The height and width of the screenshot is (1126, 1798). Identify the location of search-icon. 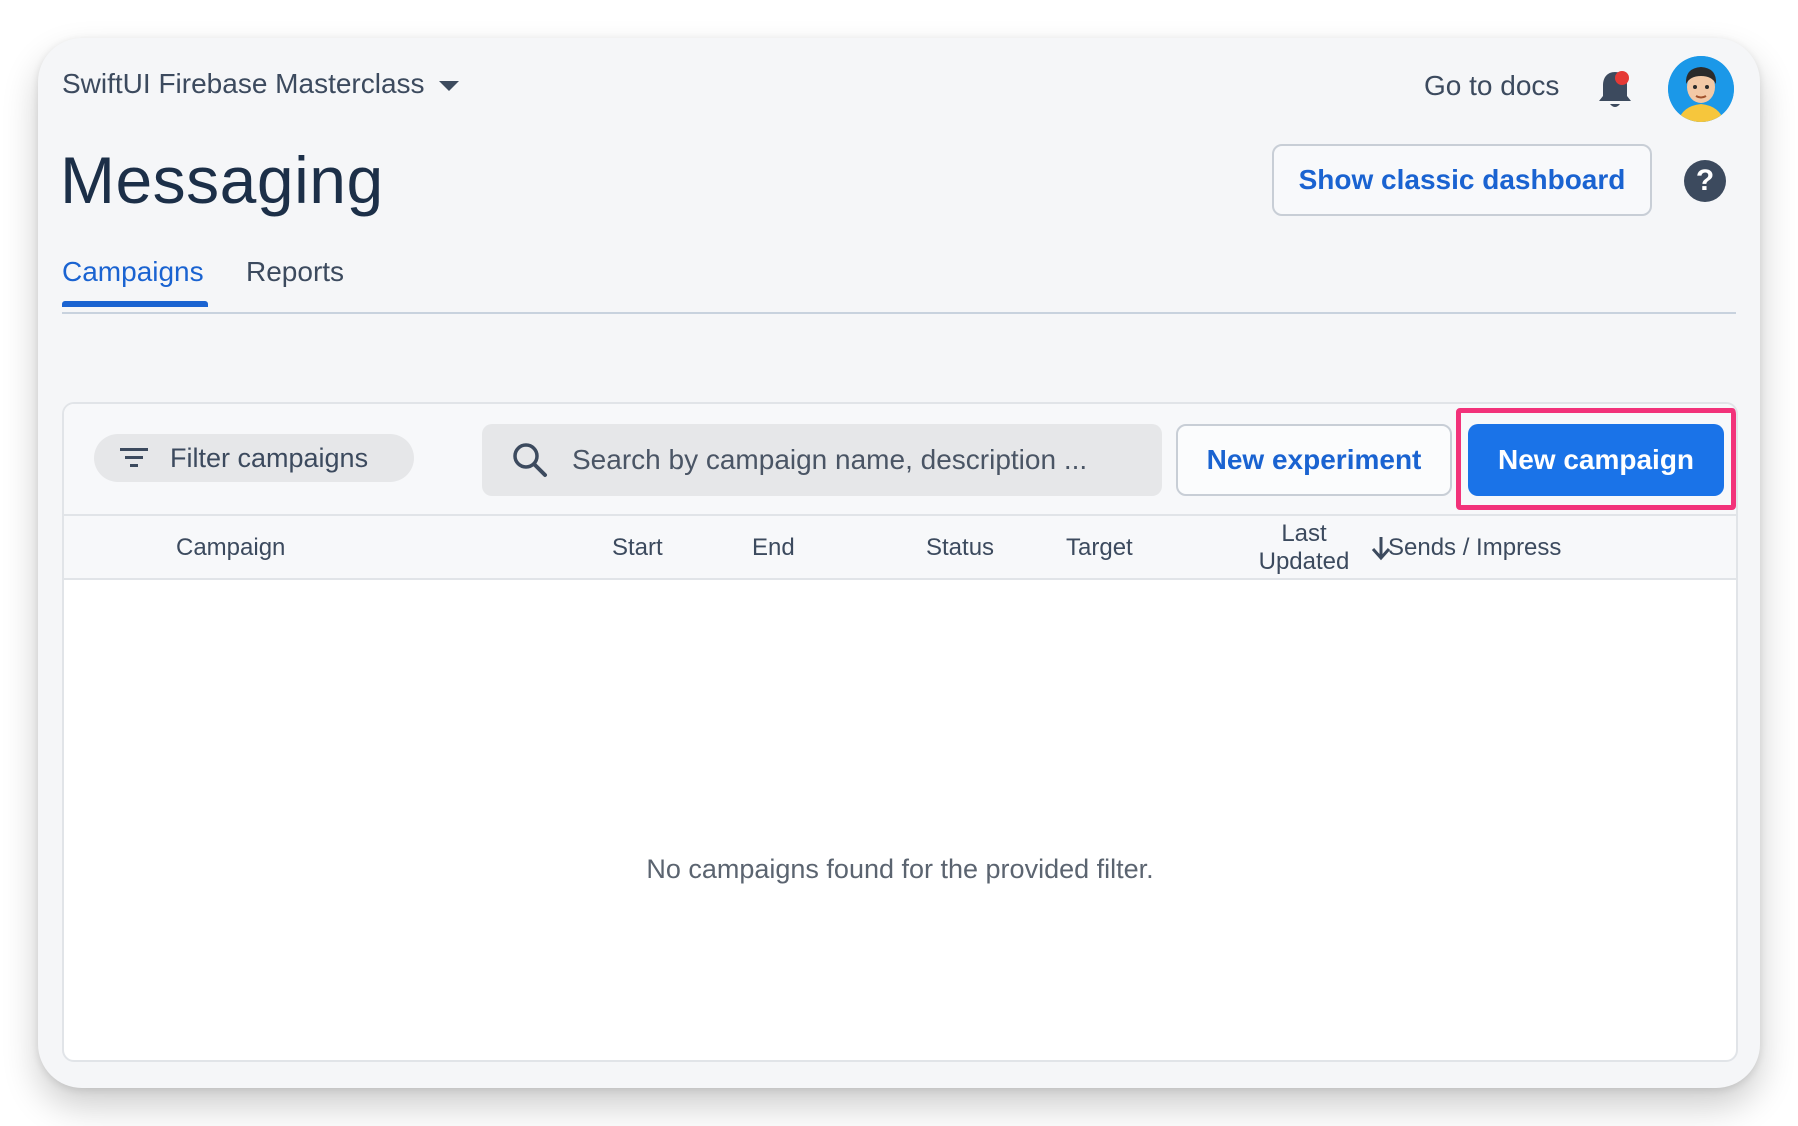
(530, 460).